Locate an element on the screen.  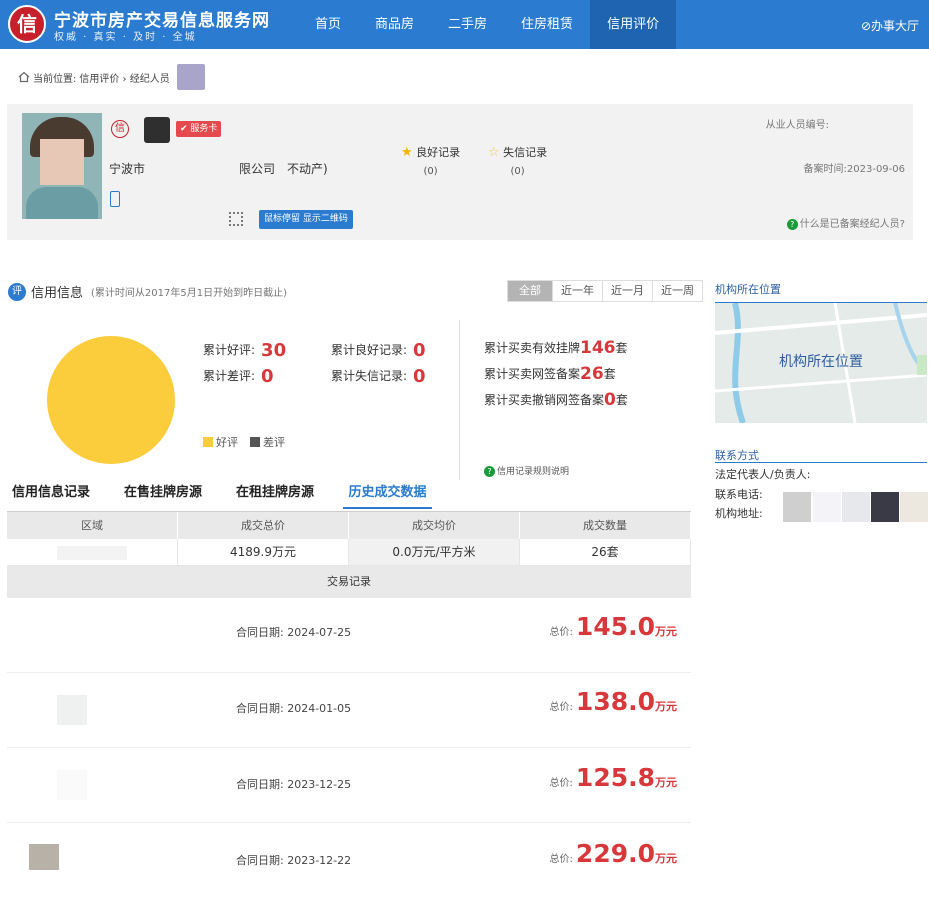
home-icon is located at coordinates (24, 77).